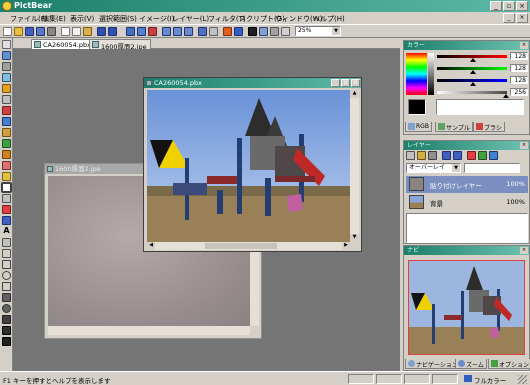  Describe the element at coordinates (480, 107) in the screenshot. I see `color-preview` at that location.